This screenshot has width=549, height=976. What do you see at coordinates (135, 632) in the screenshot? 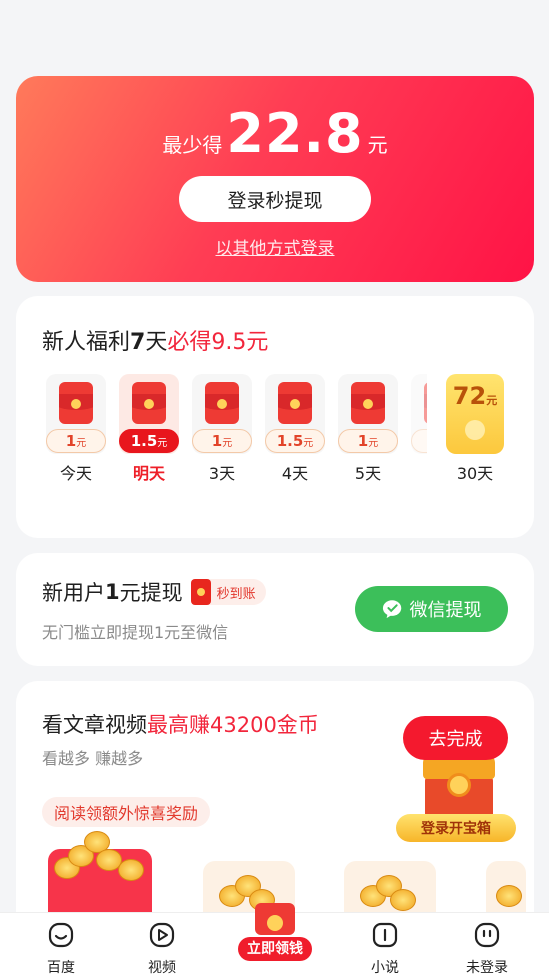
I see `withdraw-subtitle: 无门槛立即提现1元至微信` at bounding box center [135, 632].